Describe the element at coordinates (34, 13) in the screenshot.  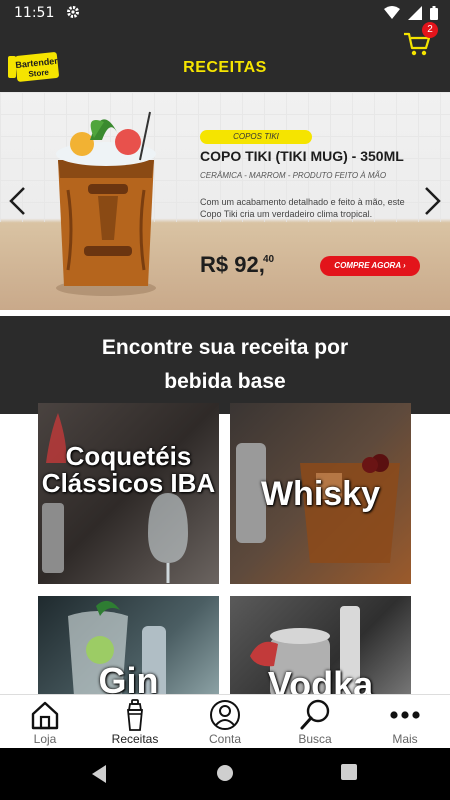
I see `status-time: 11:51` at that location.